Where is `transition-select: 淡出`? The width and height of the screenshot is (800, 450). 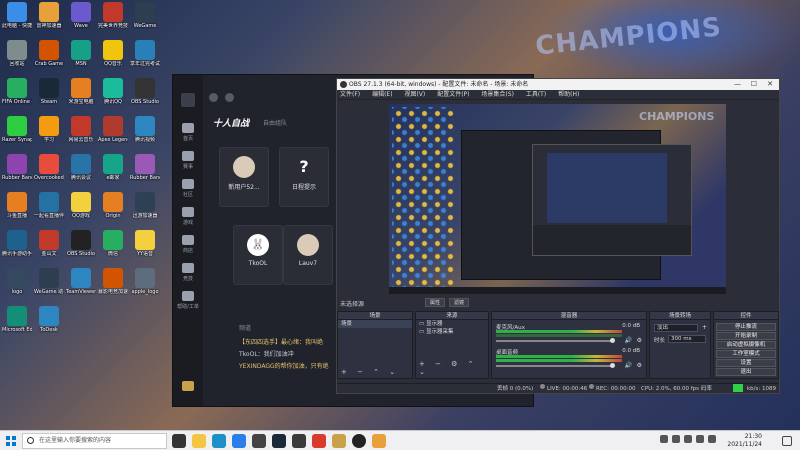 transition-select: 淡出 is located at coordinates (676, 328).